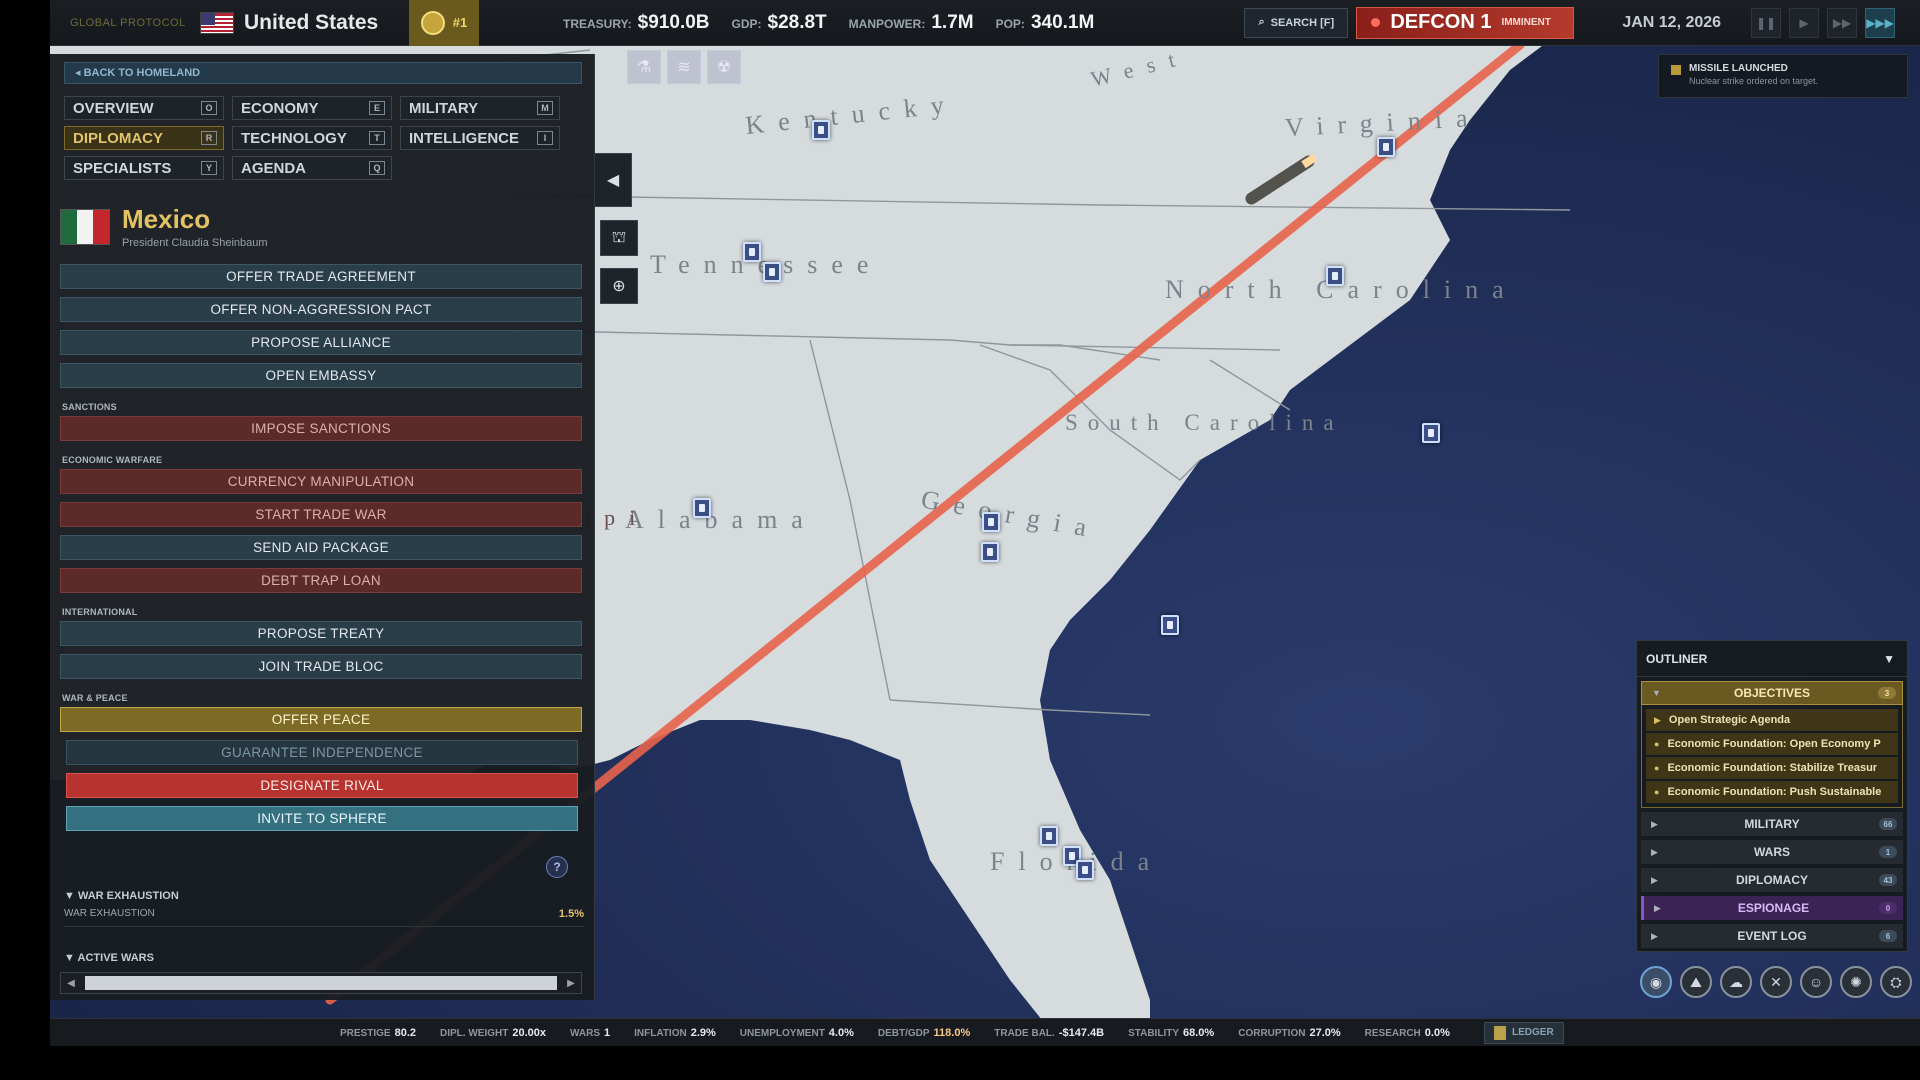  Describe the element at coordinates (85, 226) in the screenshot. I see `mexico-flag-icon` at that location.